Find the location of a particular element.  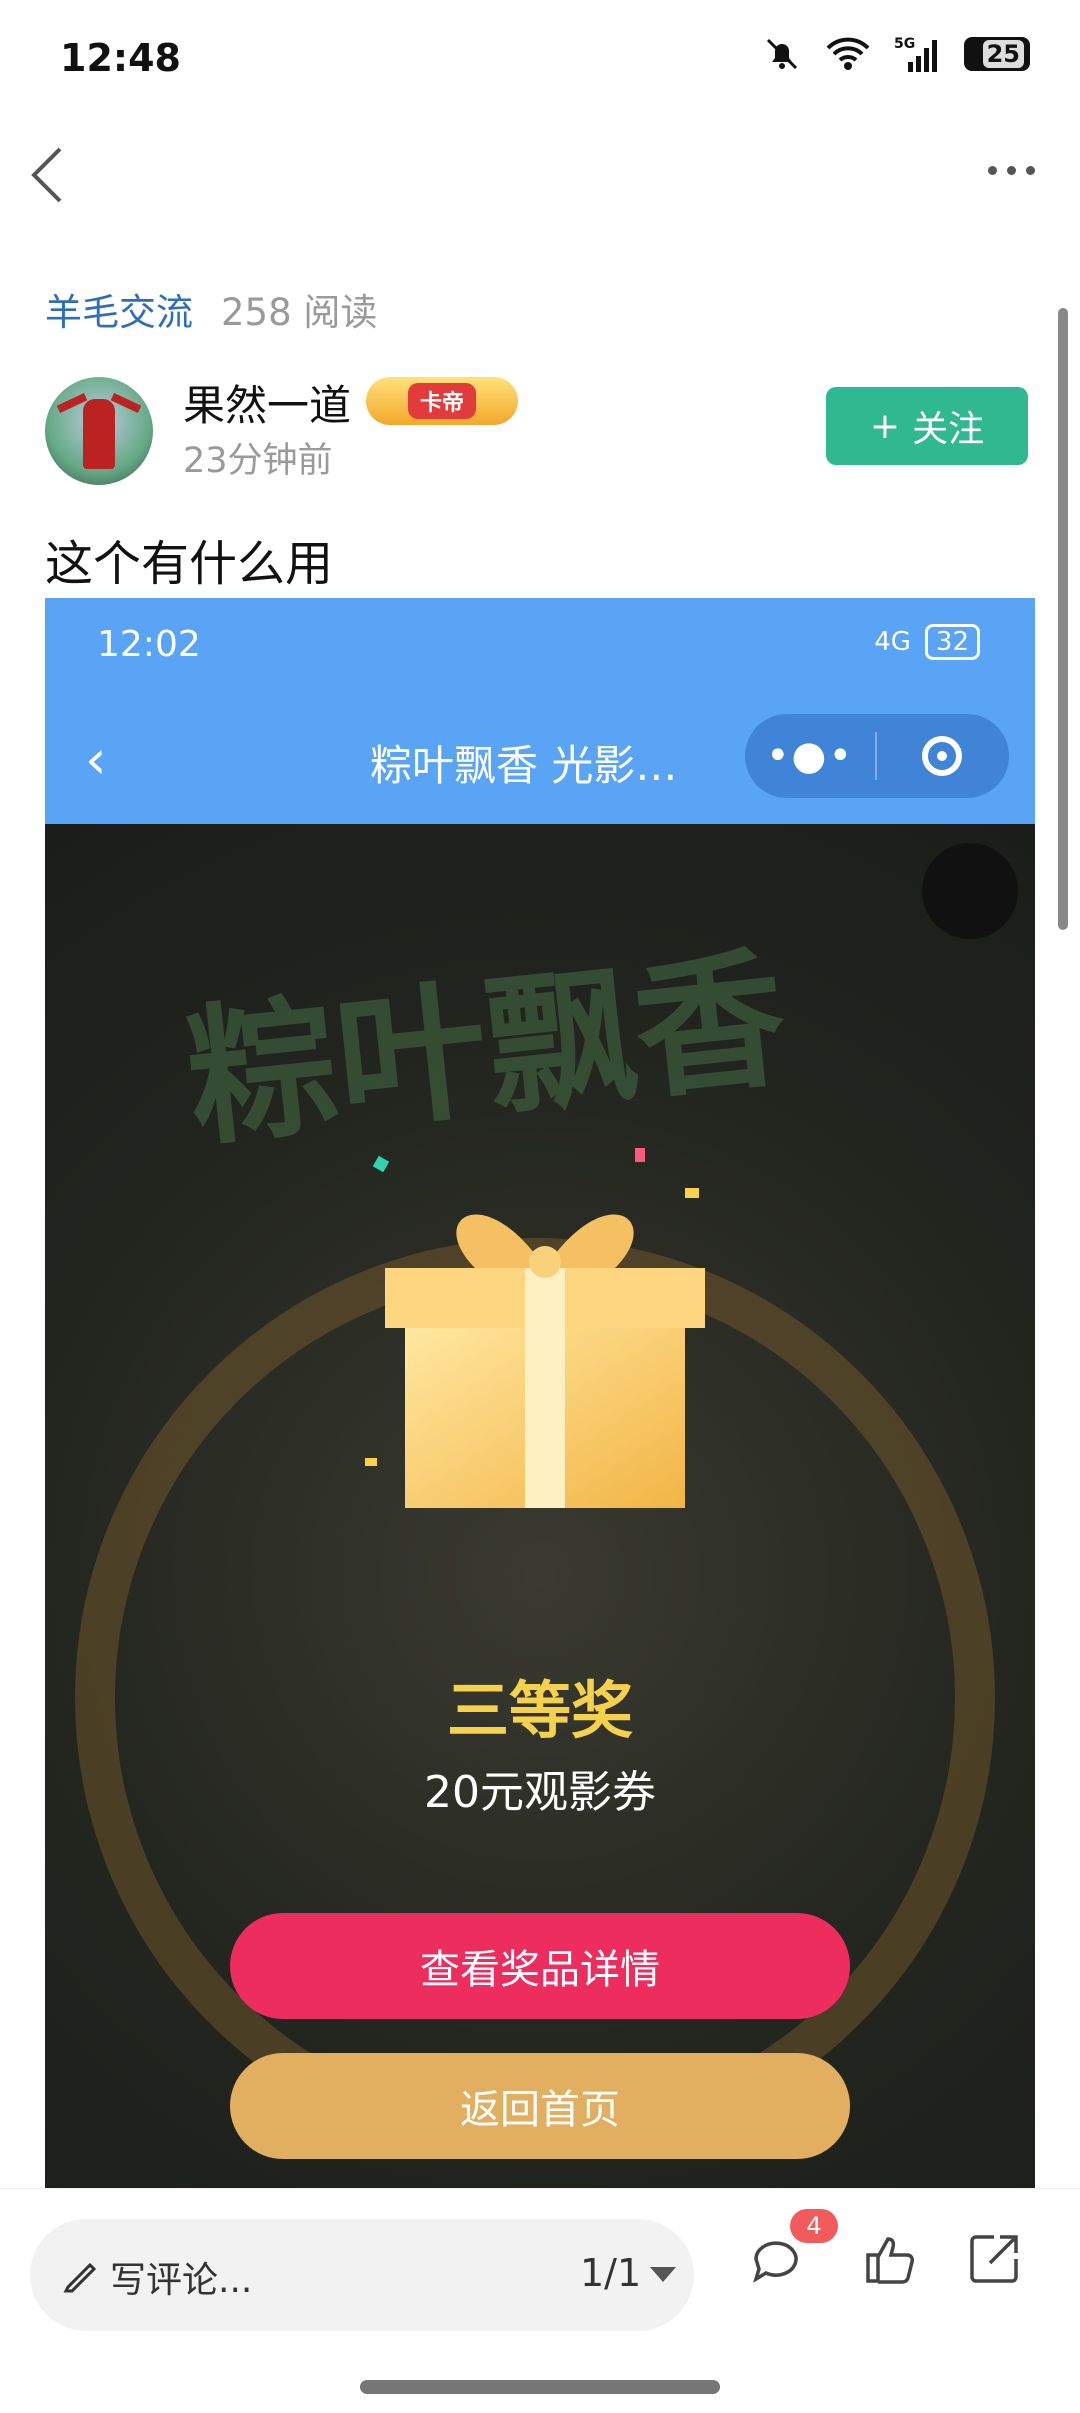

embedded-status-time: 12:02 is located at coordinates (149, 644).